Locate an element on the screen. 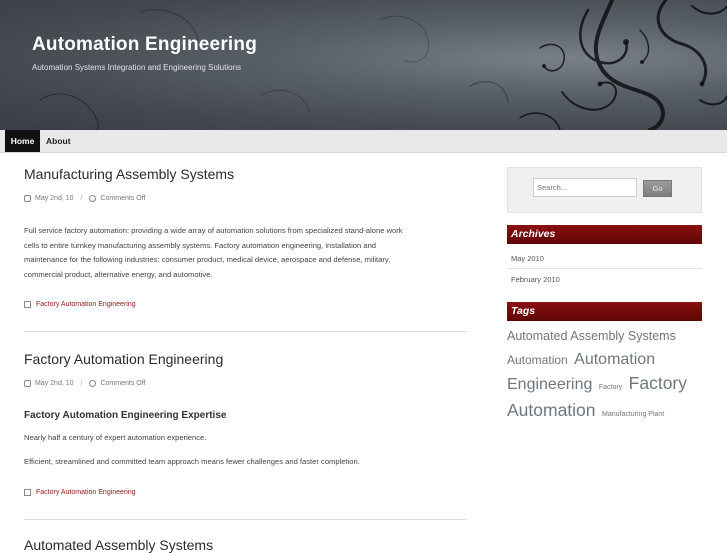 The image size is (727, 553). post-title: Automated Assembly Systems is located at coordinates (118, 545).